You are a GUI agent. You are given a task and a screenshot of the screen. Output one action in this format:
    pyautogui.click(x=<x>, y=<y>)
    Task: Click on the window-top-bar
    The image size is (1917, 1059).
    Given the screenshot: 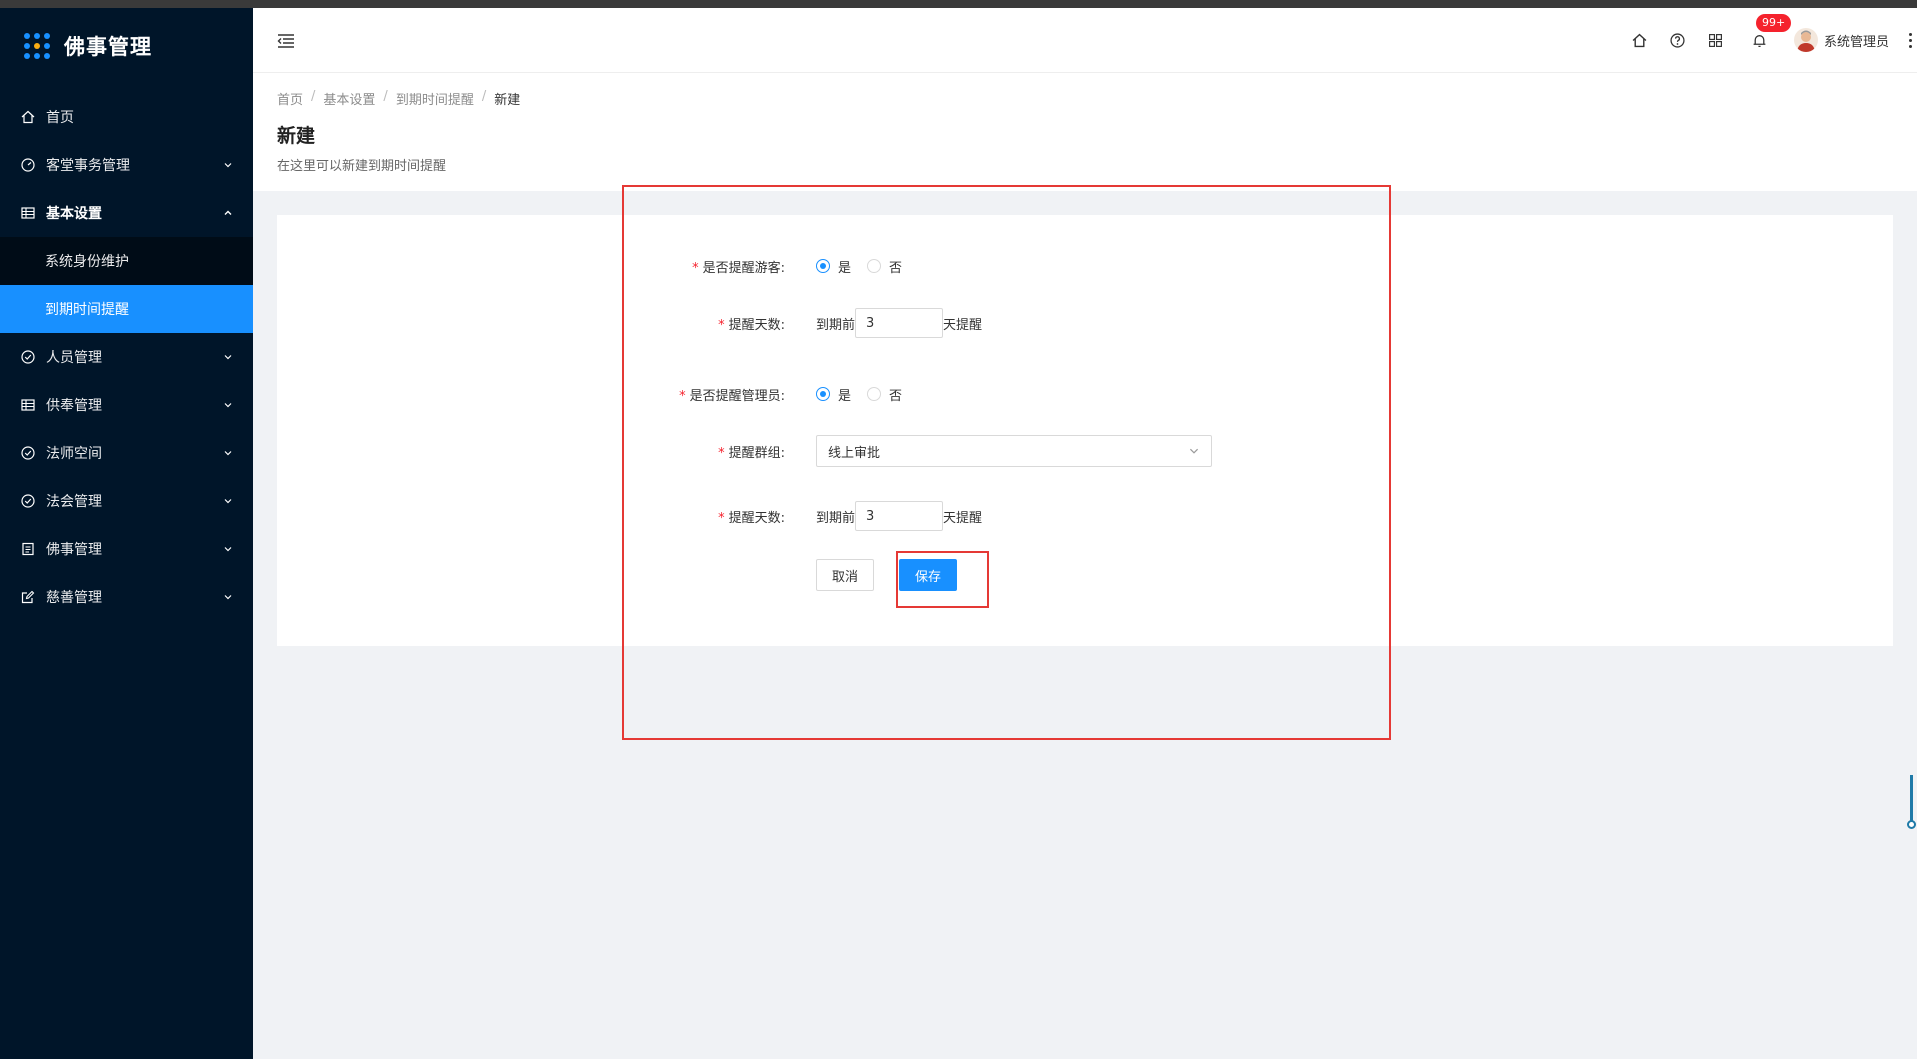 What is the action you would take?
    pyautogui.click(x=958, y=4)
    